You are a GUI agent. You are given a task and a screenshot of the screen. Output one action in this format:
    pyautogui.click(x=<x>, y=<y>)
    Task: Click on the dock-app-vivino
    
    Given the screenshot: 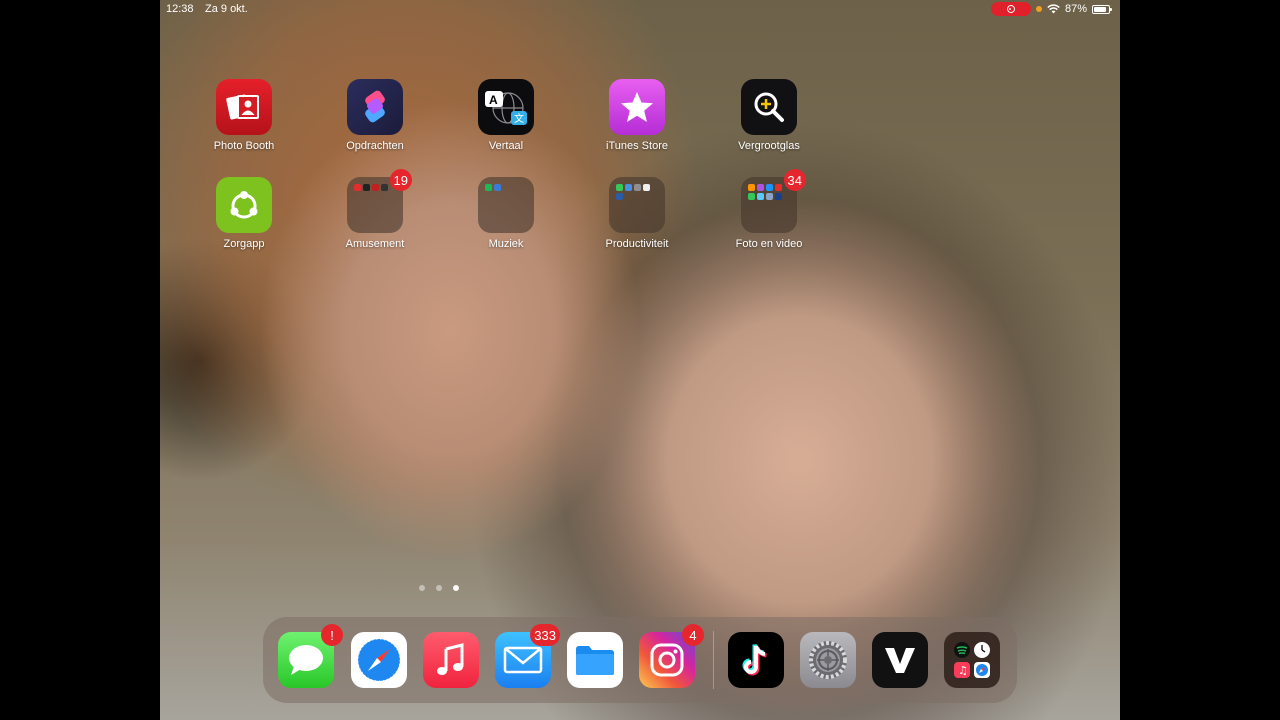 What is the action you would take?
    pyautogui.click(x=900, y=660)
    